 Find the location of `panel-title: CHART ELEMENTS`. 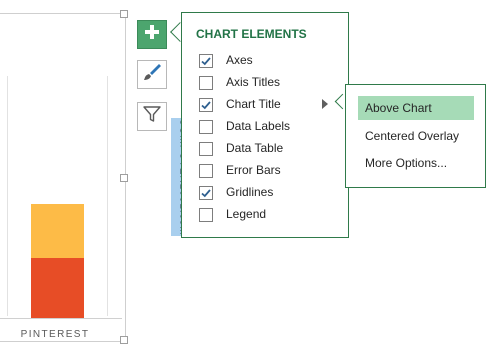

panel-title: CHART ELEMENTS is located at coordinates (251, 34).